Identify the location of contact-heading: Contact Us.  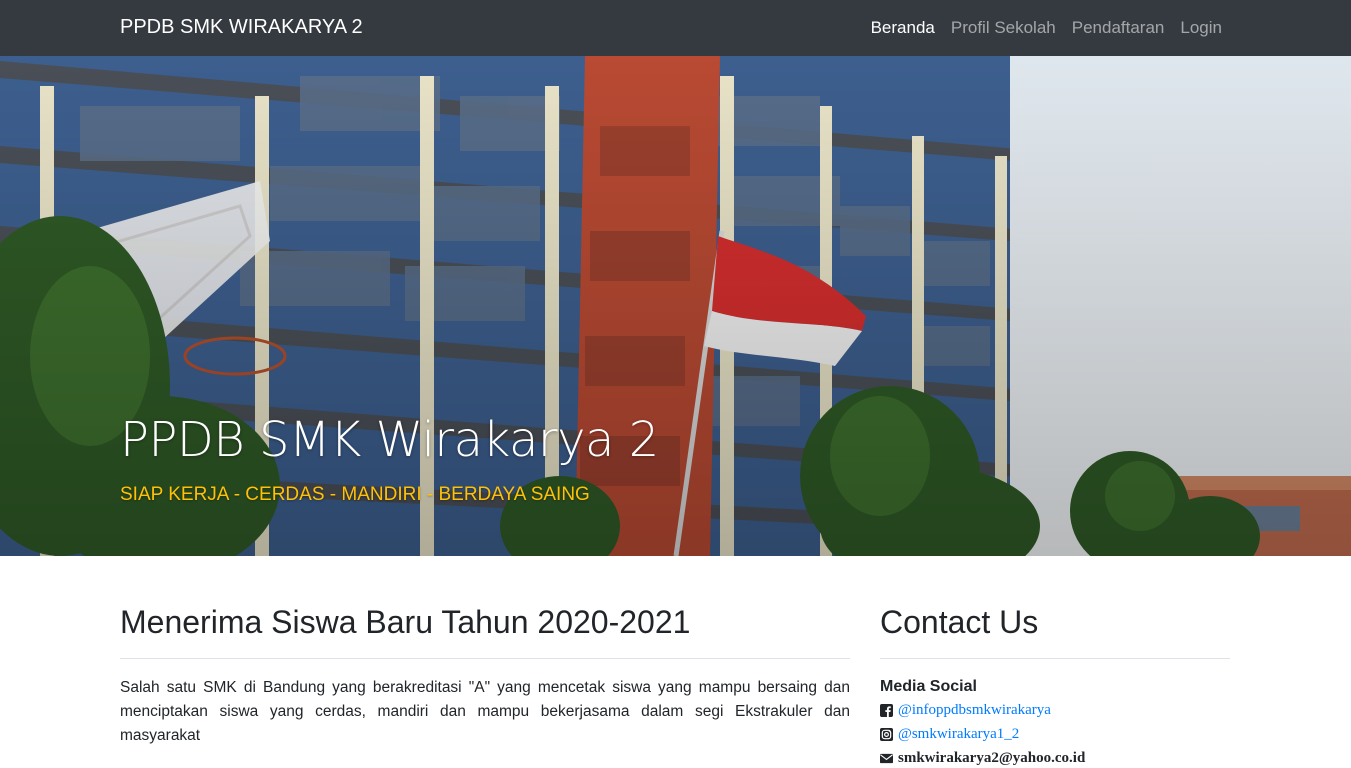
(959, 622).